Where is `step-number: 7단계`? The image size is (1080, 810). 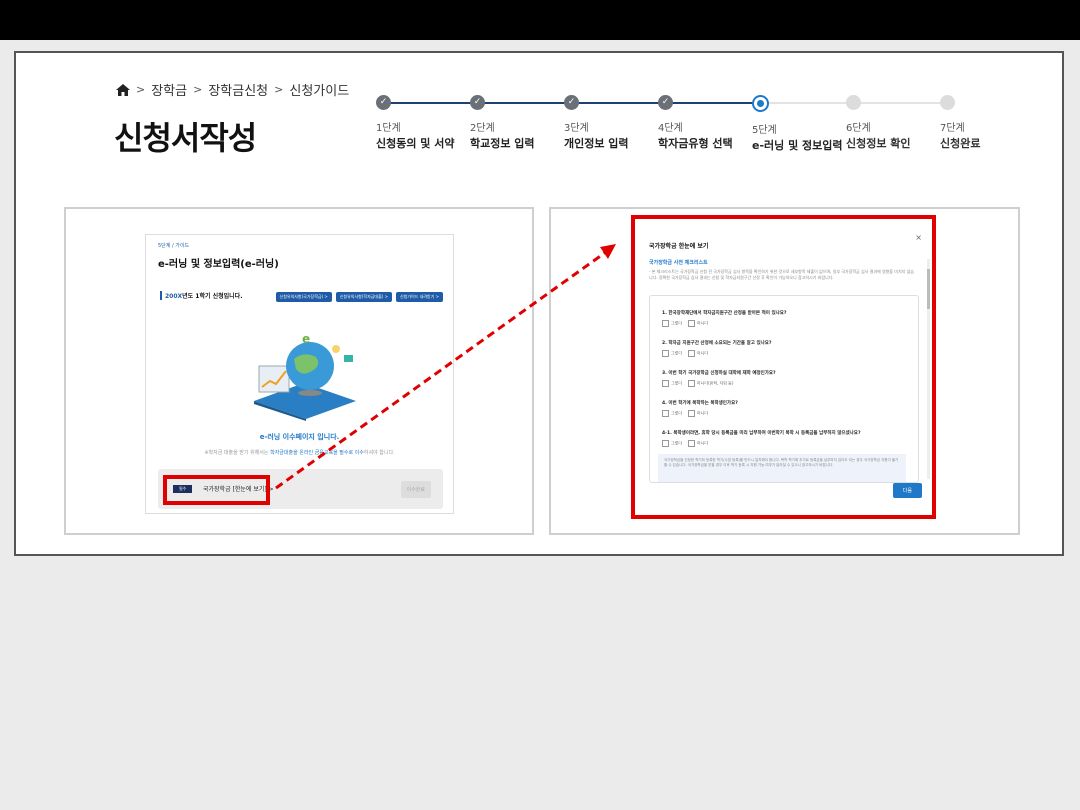
step-number: 7단계 is located at coordinates (952, 128).